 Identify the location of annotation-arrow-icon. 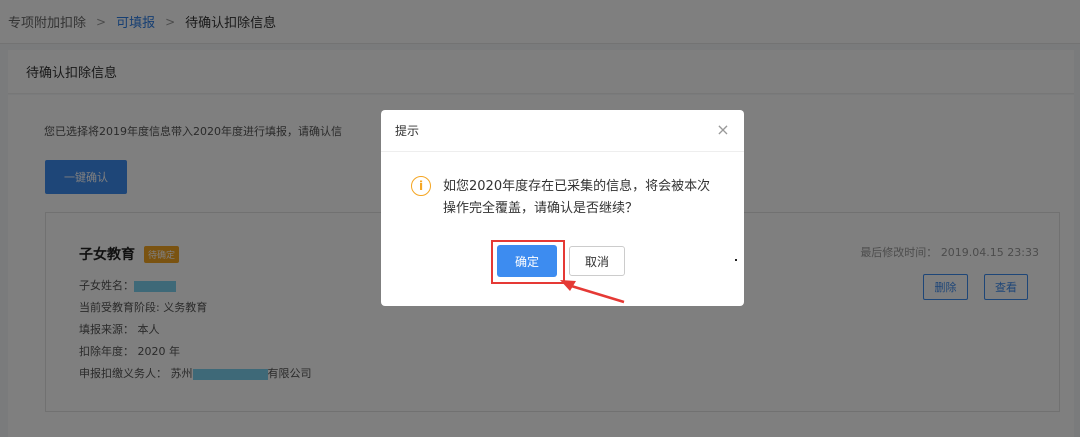
(592, 292).